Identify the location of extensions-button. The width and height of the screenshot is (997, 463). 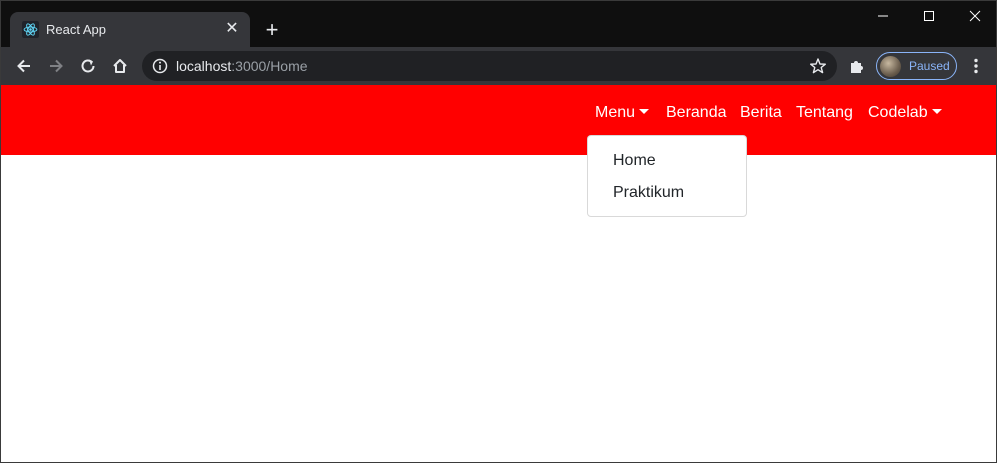
(857, 66).